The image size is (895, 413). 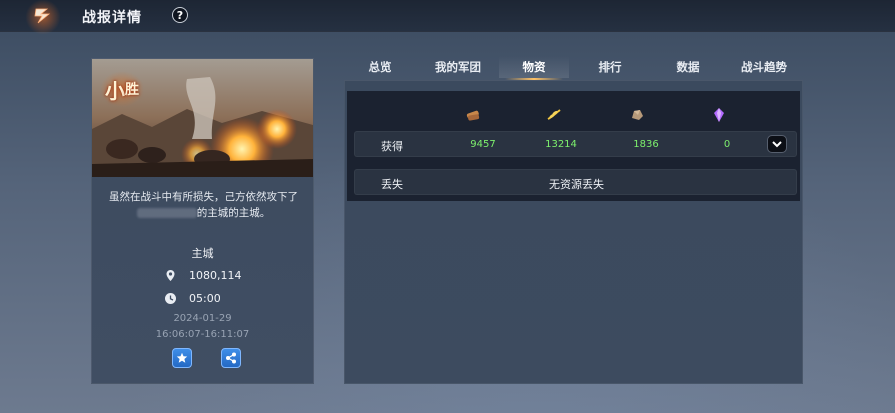 I want to click on wheat-icon, so click(x=554, y=114).